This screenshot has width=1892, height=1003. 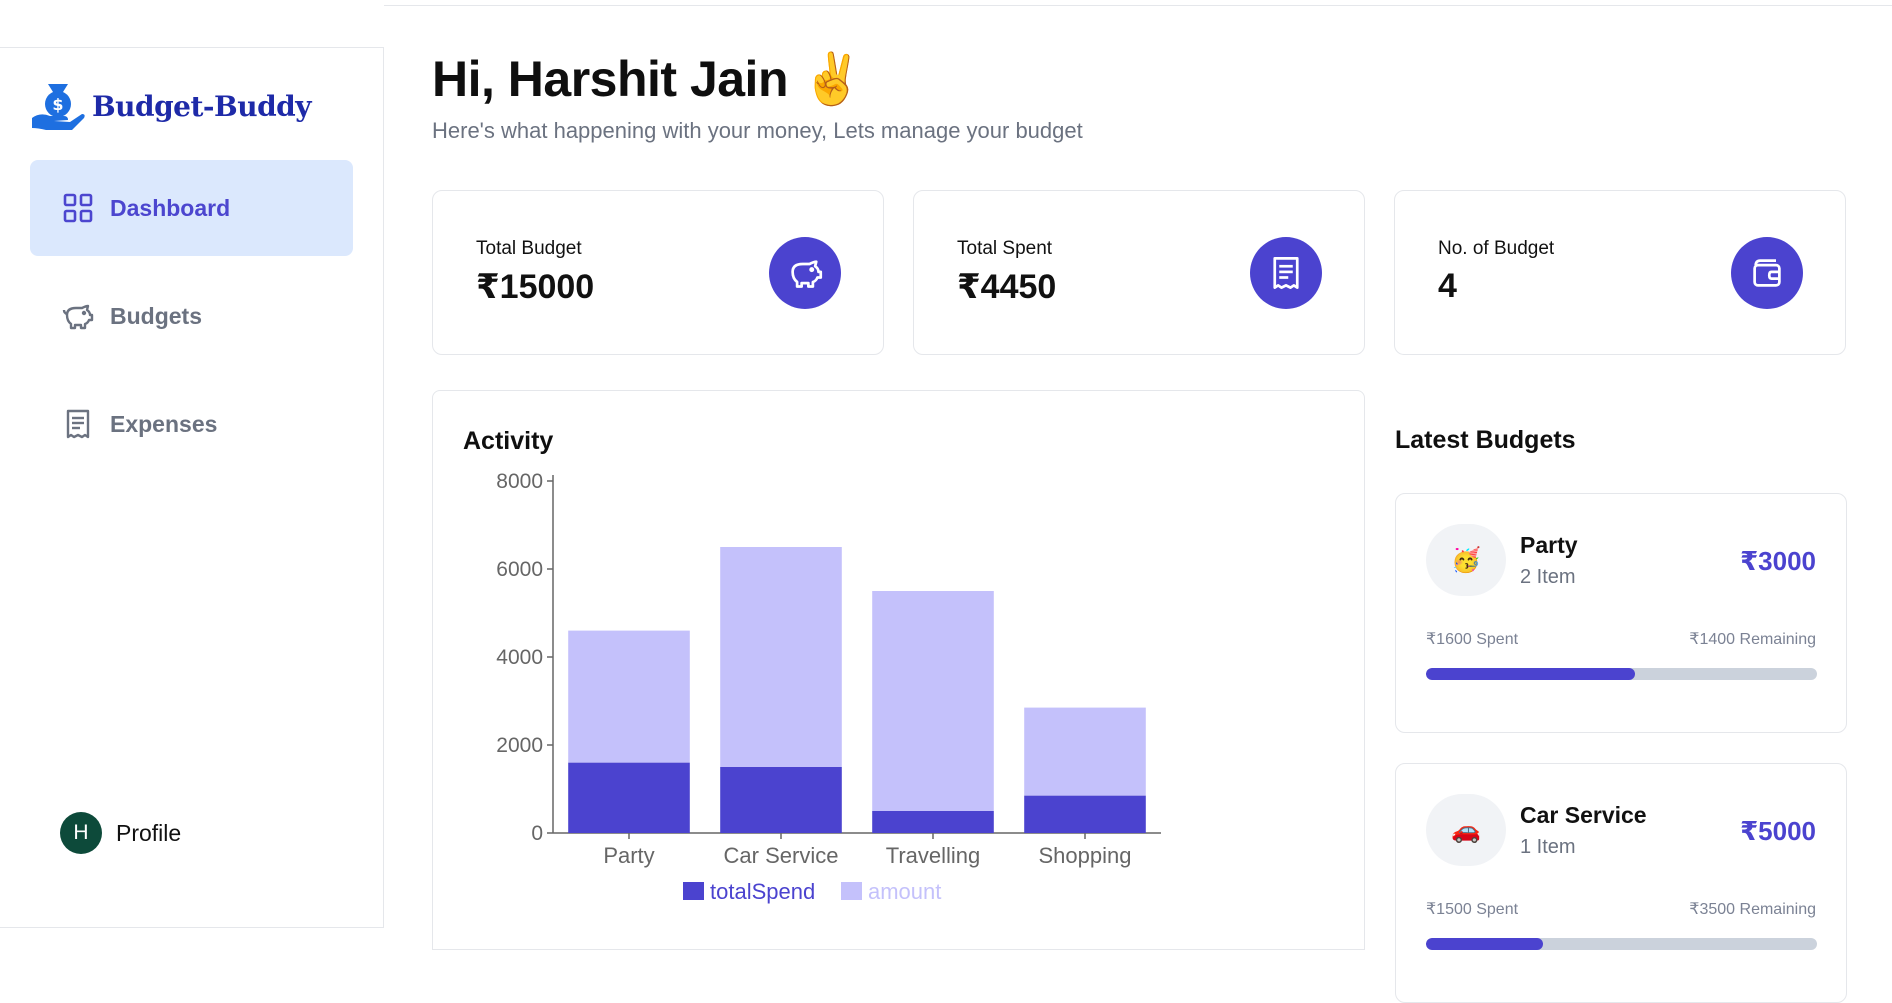 What do you see at coordinates (1548, 847) in the screenshot?
I see `budget-item-count: 1 Item` at bounding box center [1548, 847].